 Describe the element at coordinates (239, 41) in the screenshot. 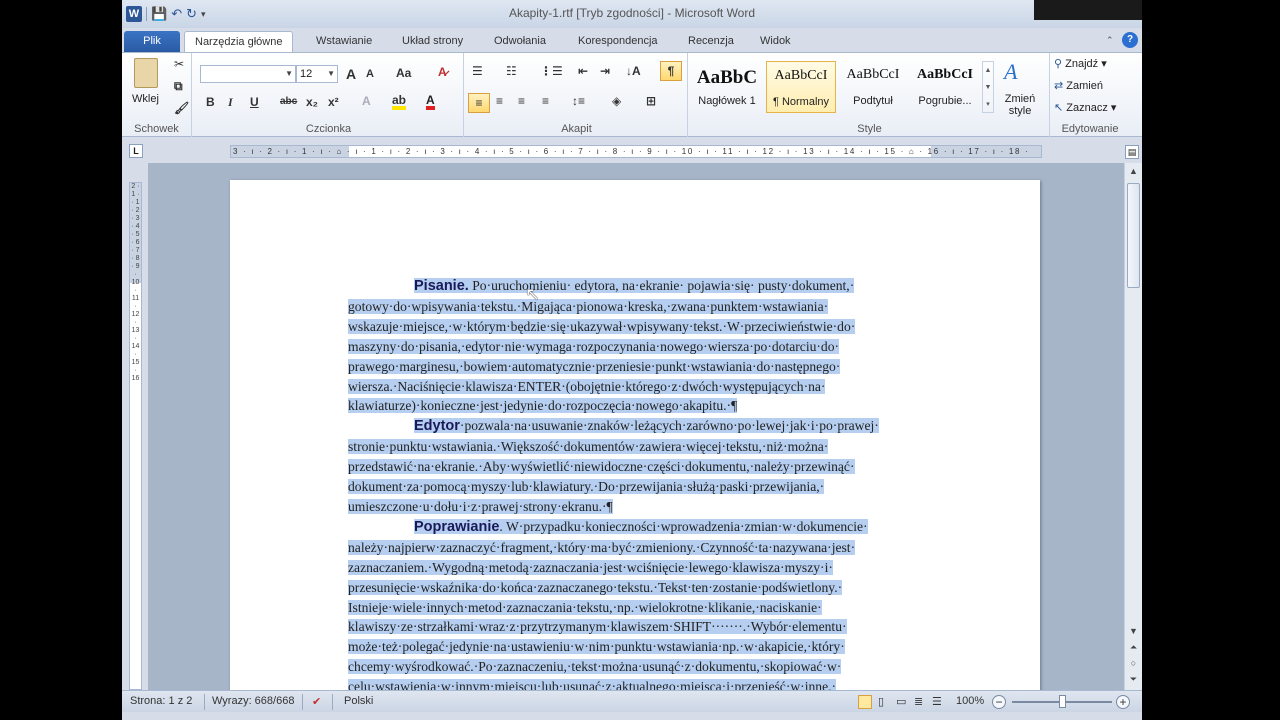

I see `tab-home: Narzędzia główne` at that location.